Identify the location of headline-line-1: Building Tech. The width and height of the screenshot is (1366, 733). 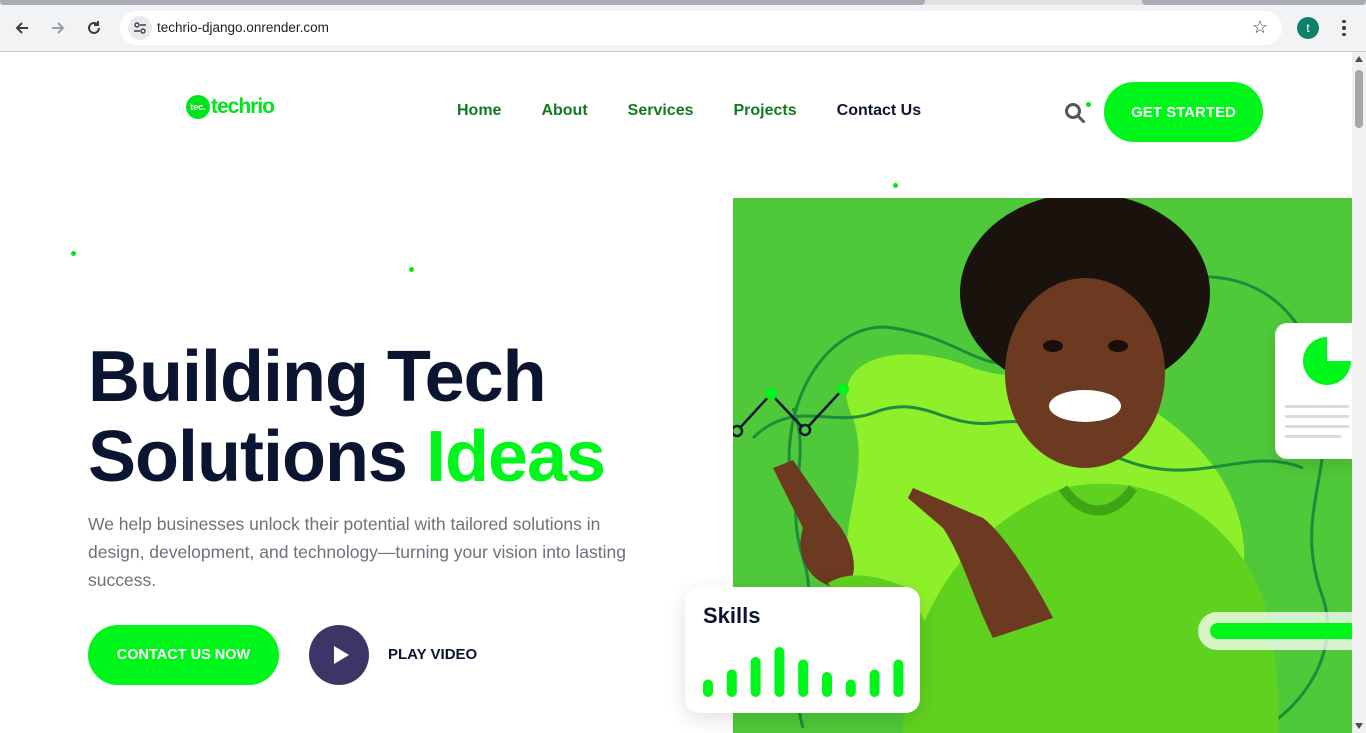
(317, 377).